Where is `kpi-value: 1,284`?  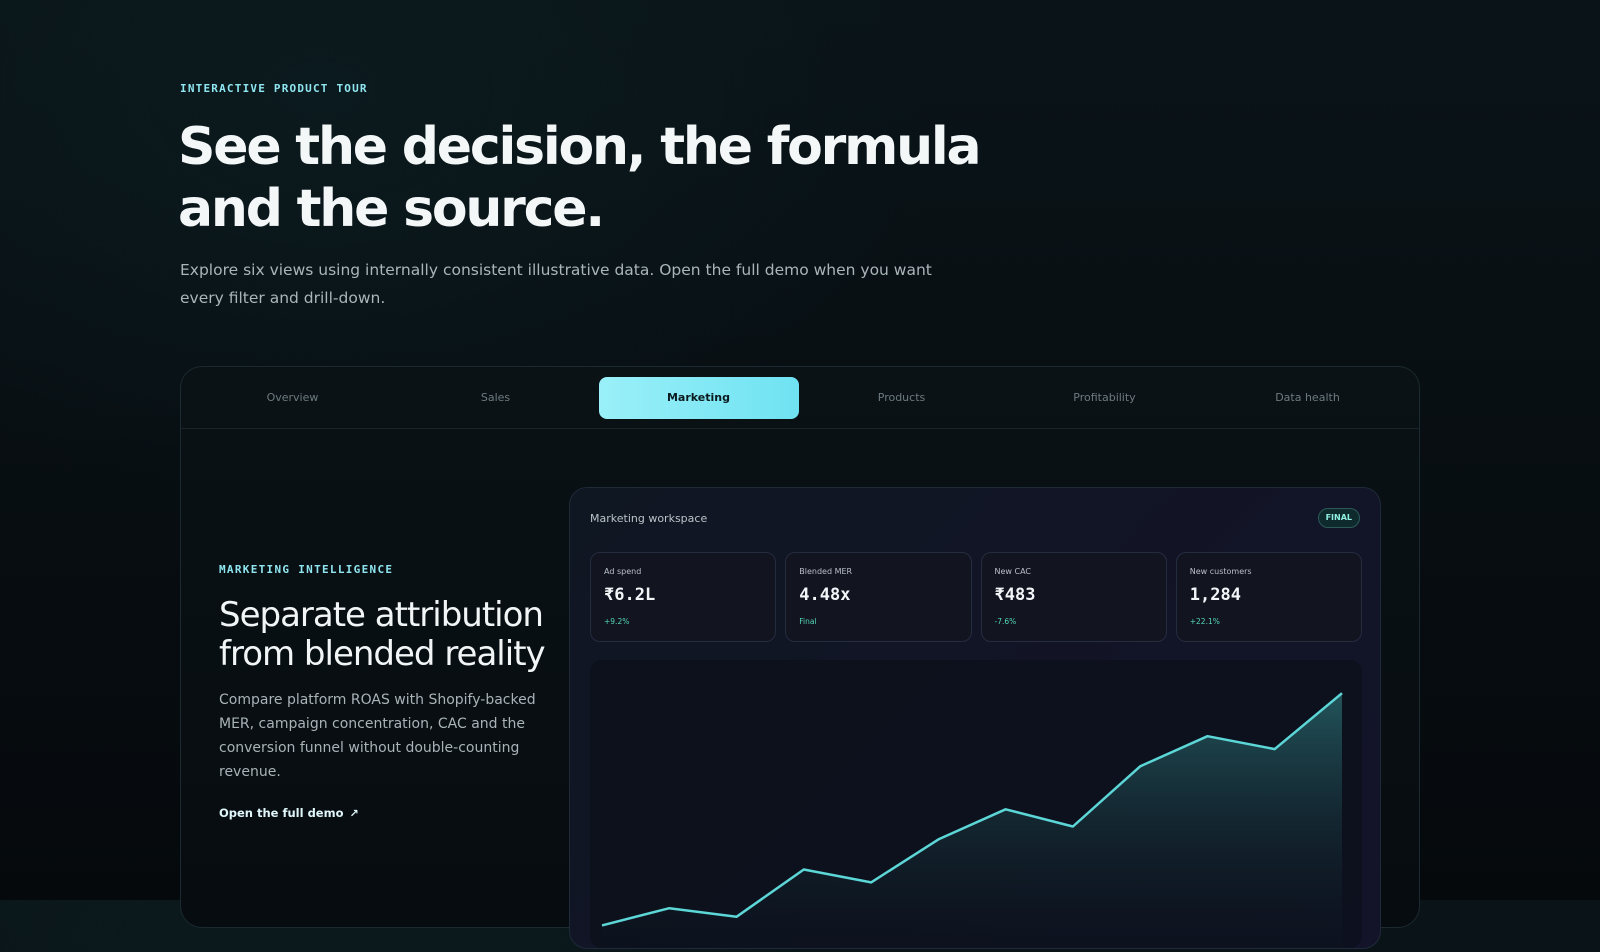
kpi-value: 1,284 is located at coordinates (1215, 595).